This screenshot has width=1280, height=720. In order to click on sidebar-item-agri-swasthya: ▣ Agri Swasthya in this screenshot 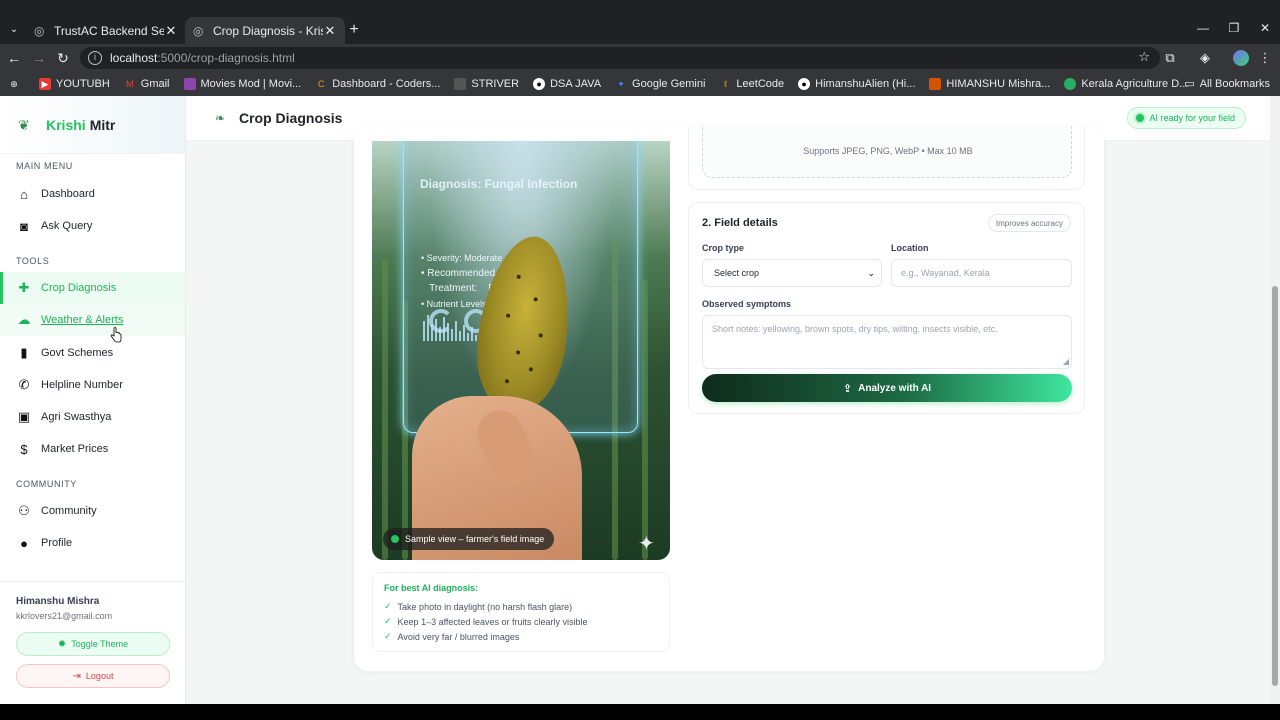, I will do `click(92, 417)`.